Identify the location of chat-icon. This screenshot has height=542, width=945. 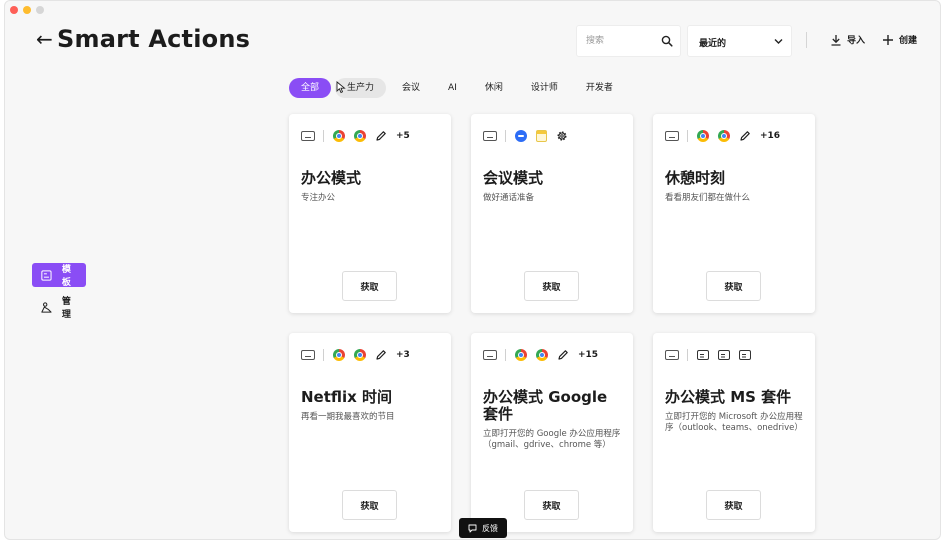
(472, 528).